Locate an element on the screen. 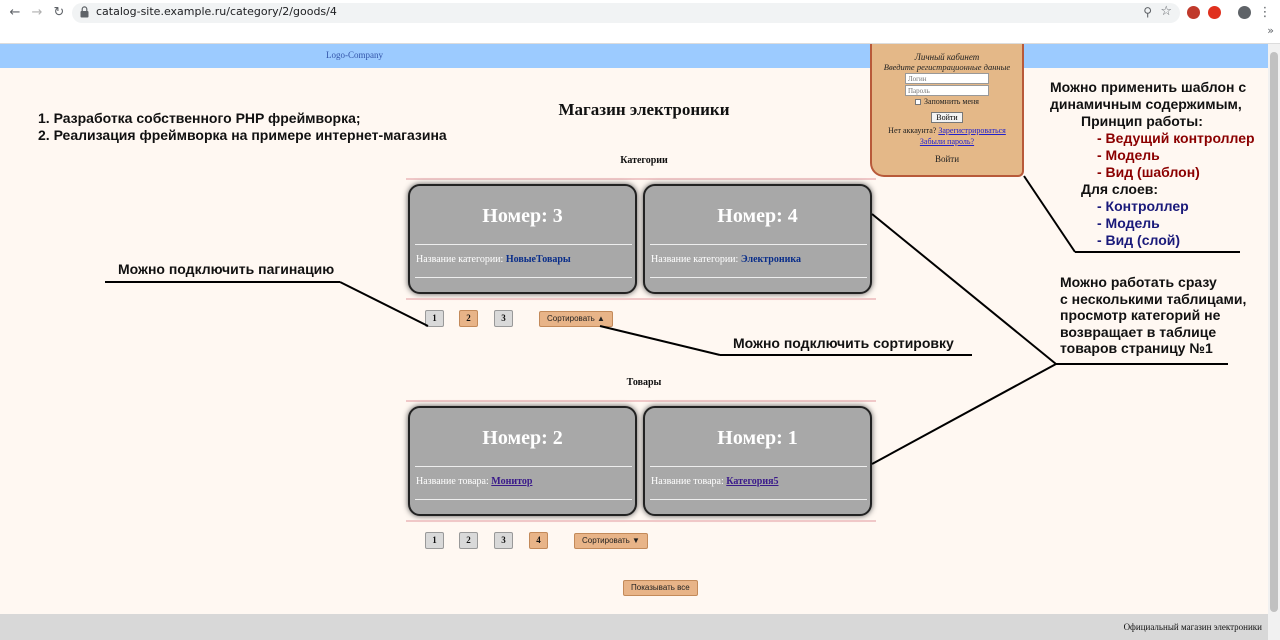  scrollbar-thumb is located at coordinates (1274, 332).